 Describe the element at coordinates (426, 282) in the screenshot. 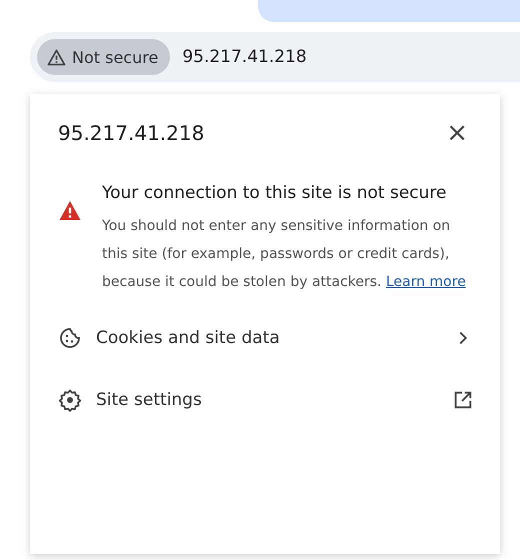

I see `learn-more-link: Learn more` at that location.